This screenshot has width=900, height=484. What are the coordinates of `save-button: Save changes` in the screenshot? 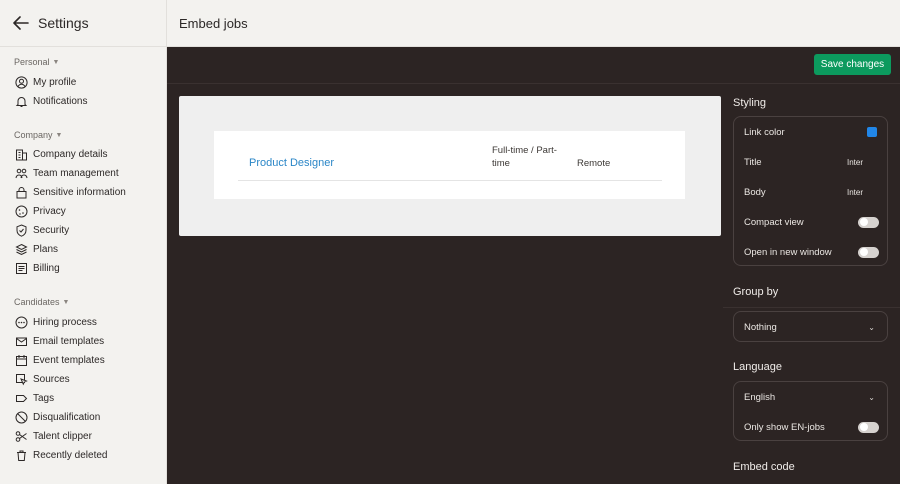 It's located at (852, 64).